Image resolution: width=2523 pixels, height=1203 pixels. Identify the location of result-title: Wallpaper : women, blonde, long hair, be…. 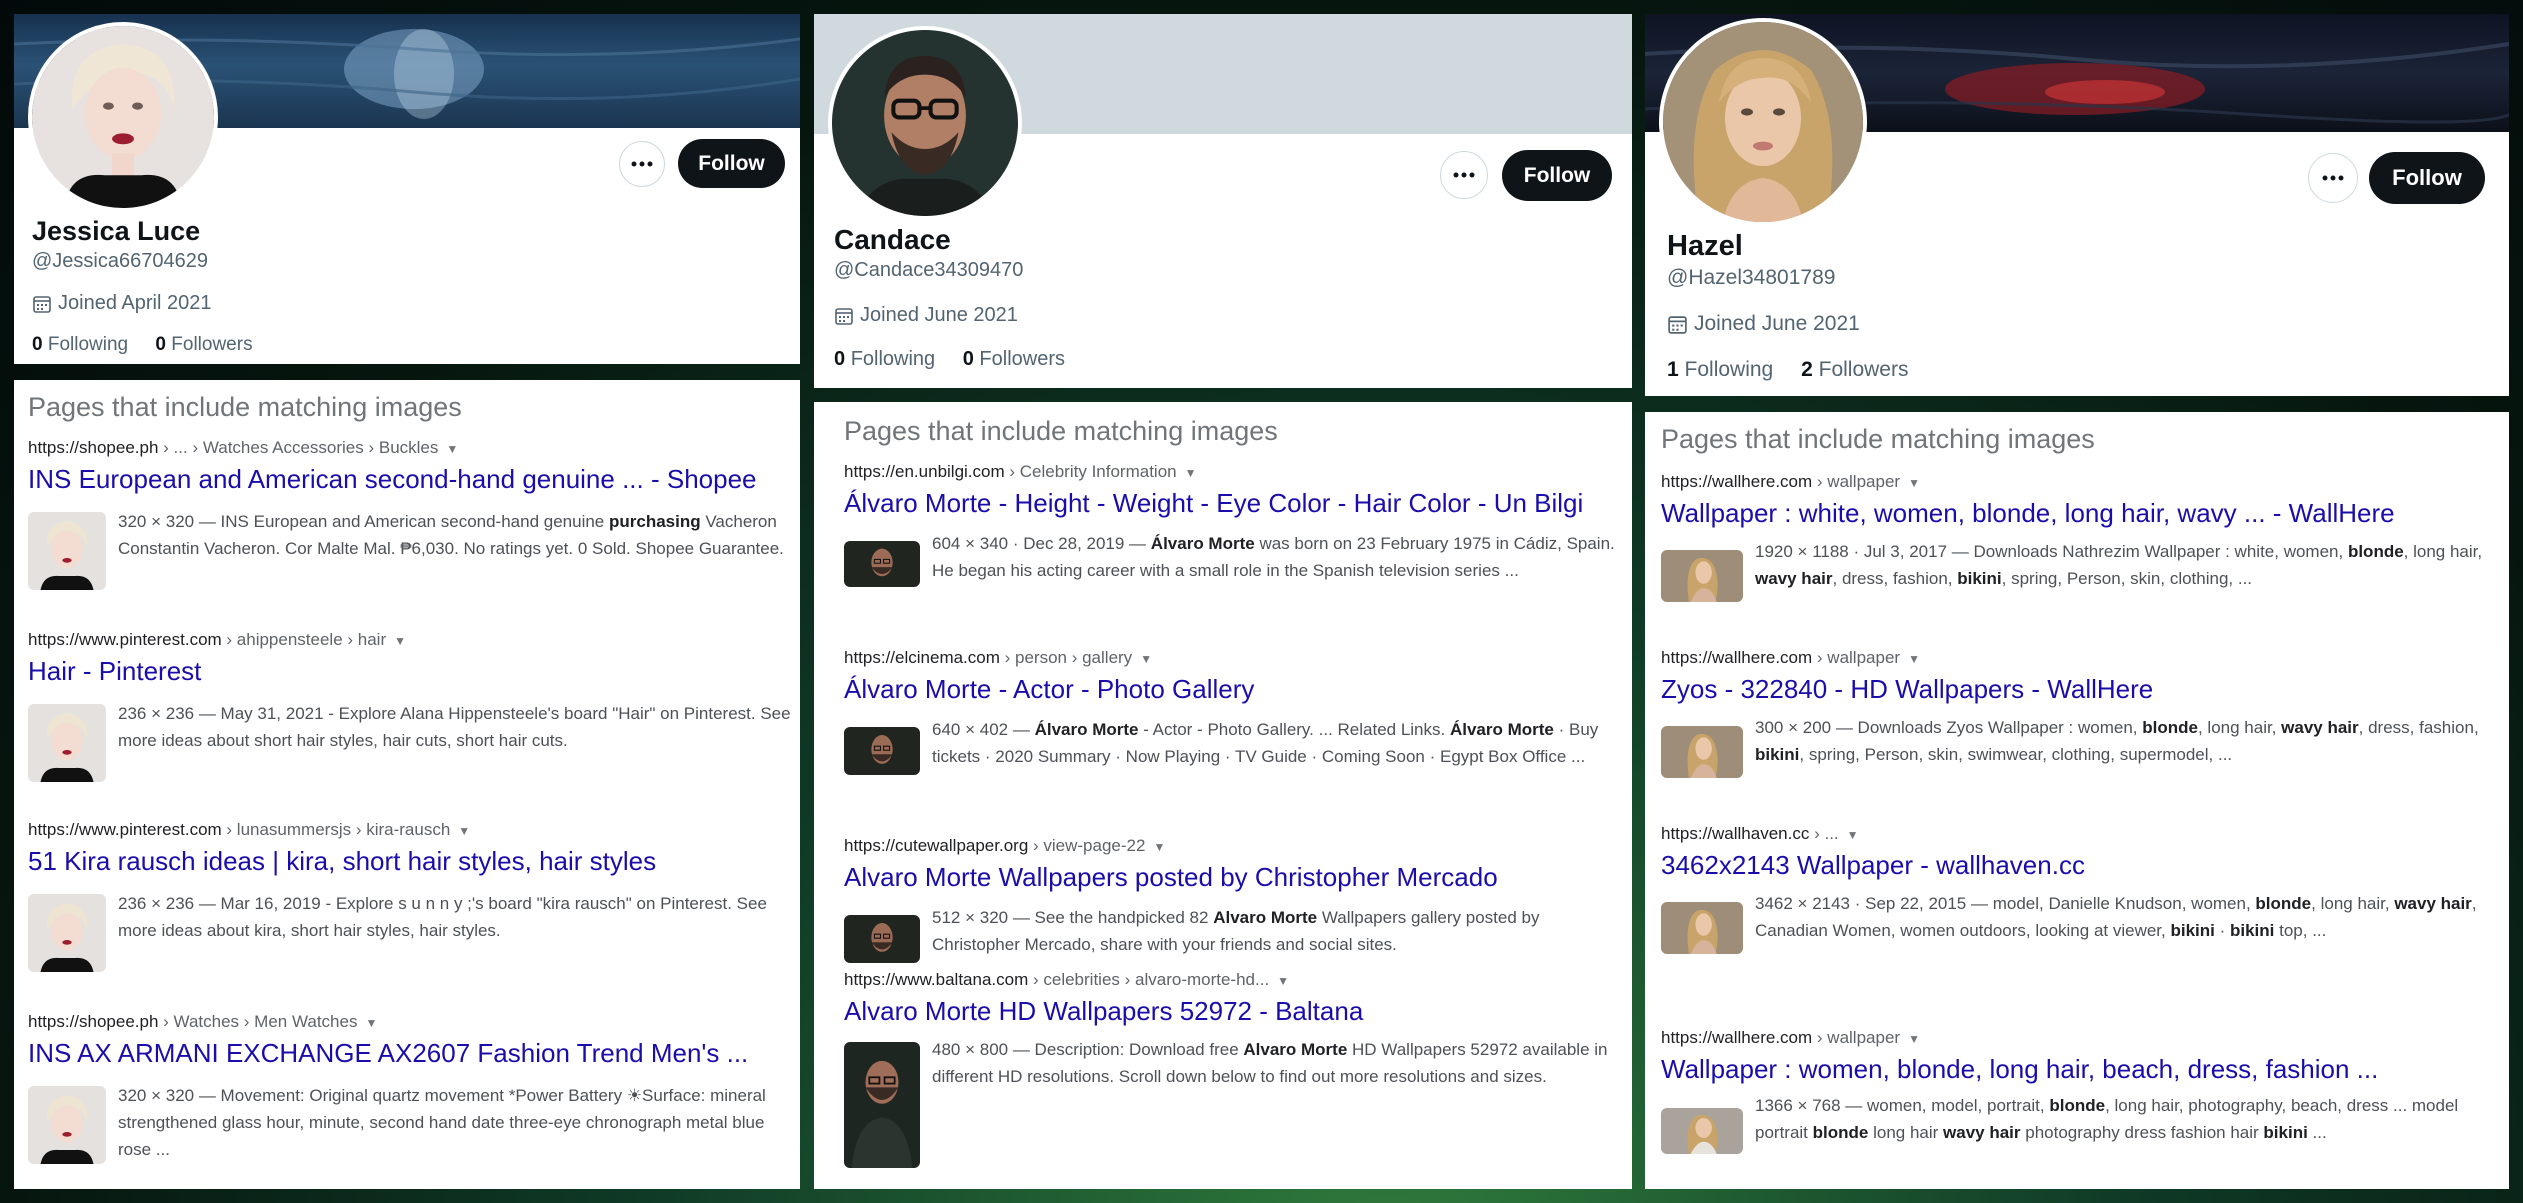
(2019, 1069).